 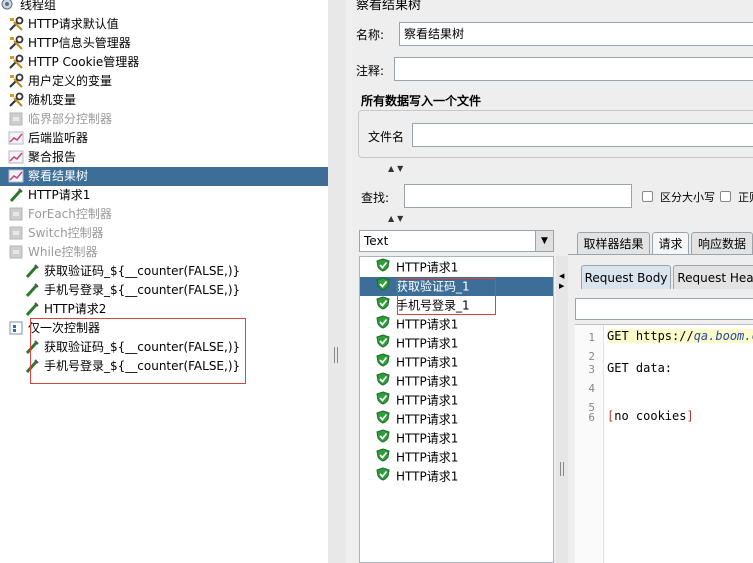 What do you see at coordinates (573, 69) in the screenshot?
I see `comment-field` at bounding box center [573, 69].